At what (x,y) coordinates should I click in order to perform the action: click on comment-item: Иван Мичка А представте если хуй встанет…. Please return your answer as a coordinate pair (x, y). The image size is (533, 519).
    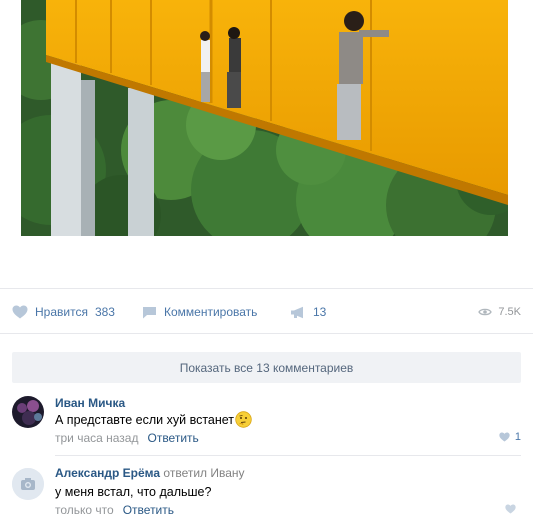
    Looking at the image, I should click on (266, 422).